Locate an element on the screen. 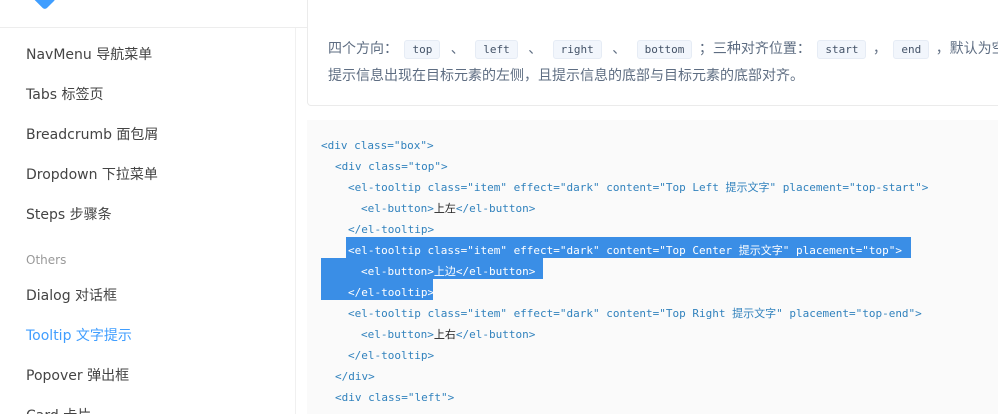 This screenshot has height=414, width=998. chip-end: end is located at coordinates (911, 49).